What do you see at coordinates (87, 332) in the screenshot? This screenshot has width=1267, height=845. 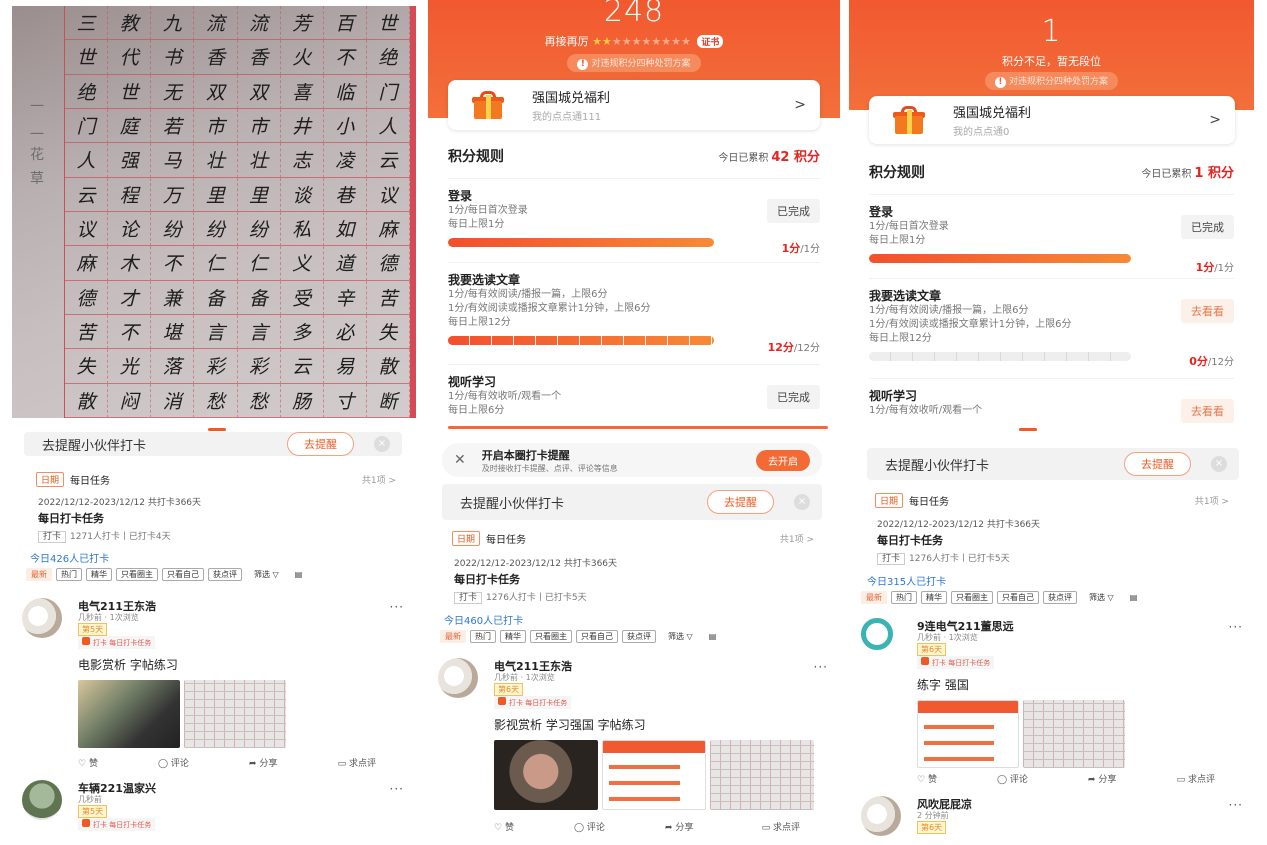 I see `calligraphy-char: 苦` at bounding box center [87, 332].